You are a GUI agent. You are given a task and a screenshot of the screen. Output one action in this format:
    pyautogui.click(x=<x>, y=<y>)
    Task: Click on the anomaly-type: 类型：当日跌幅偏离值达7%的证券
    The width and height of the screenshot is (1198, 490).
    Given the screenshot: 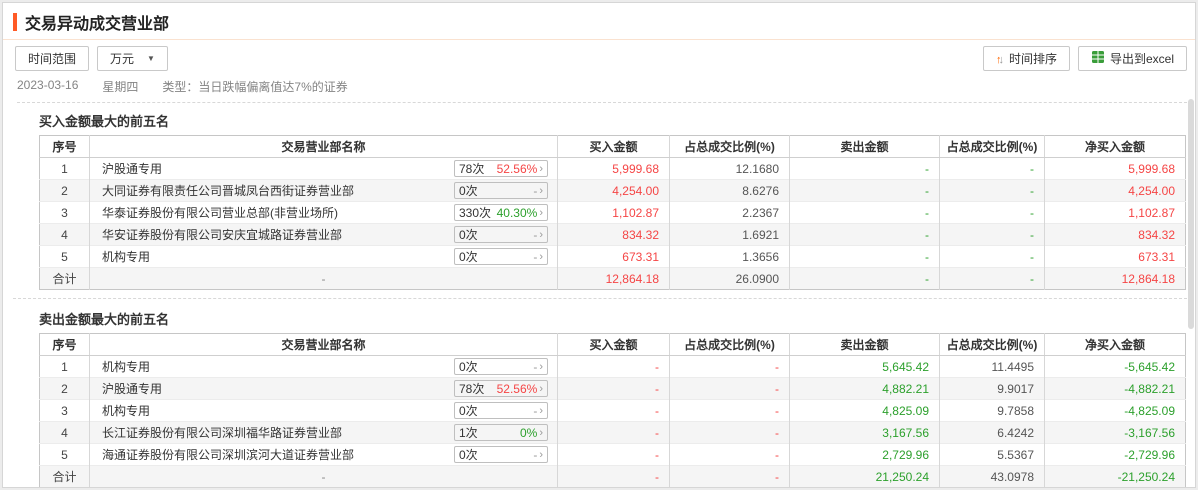 What is the action you would take?
    pyautogui.click(x=254, y=86)
    